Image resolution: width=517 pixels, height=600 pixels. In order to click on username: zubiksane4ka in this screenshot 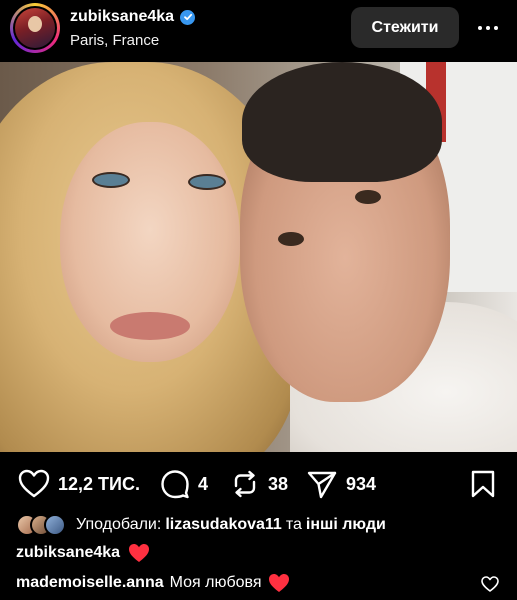, I will do `click(122, 17)`.